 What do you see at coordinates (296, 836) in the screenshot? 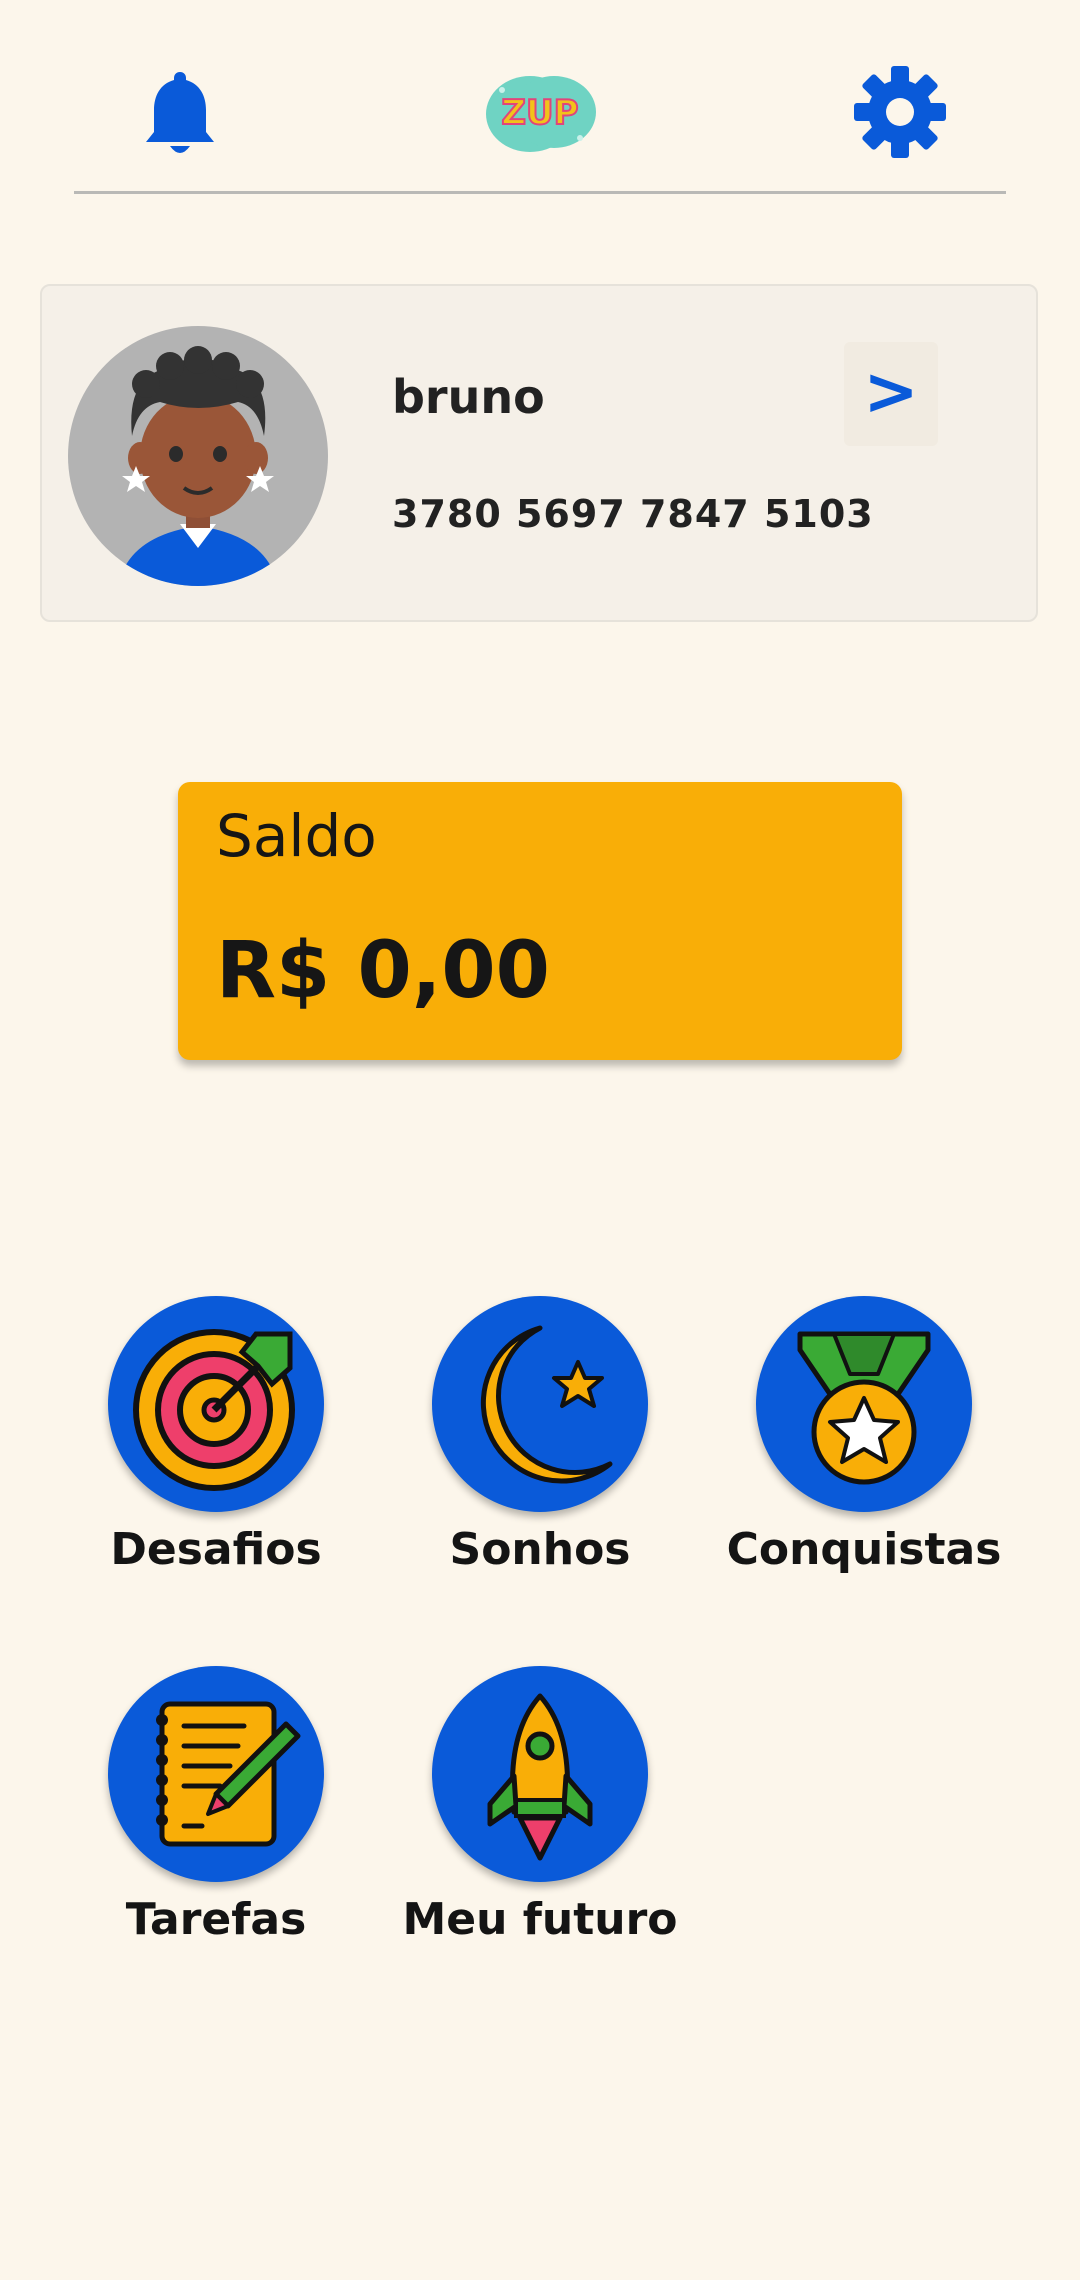
I see `balance-label: Saldo` at bounding box center [296, 836].